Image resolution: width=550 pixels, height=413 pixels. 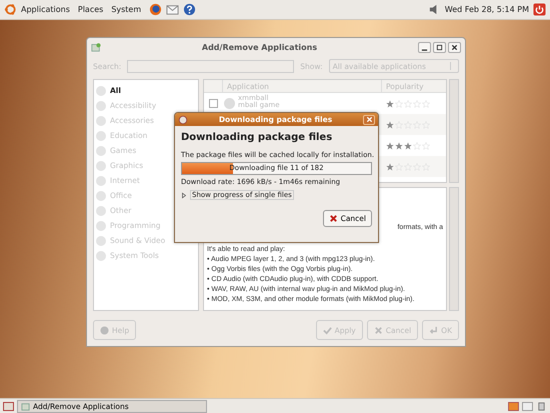 What do you see at coordinates (155, 9) in the screenshot?
I see `browser-globe-icon` at bounding box center [155, 9].